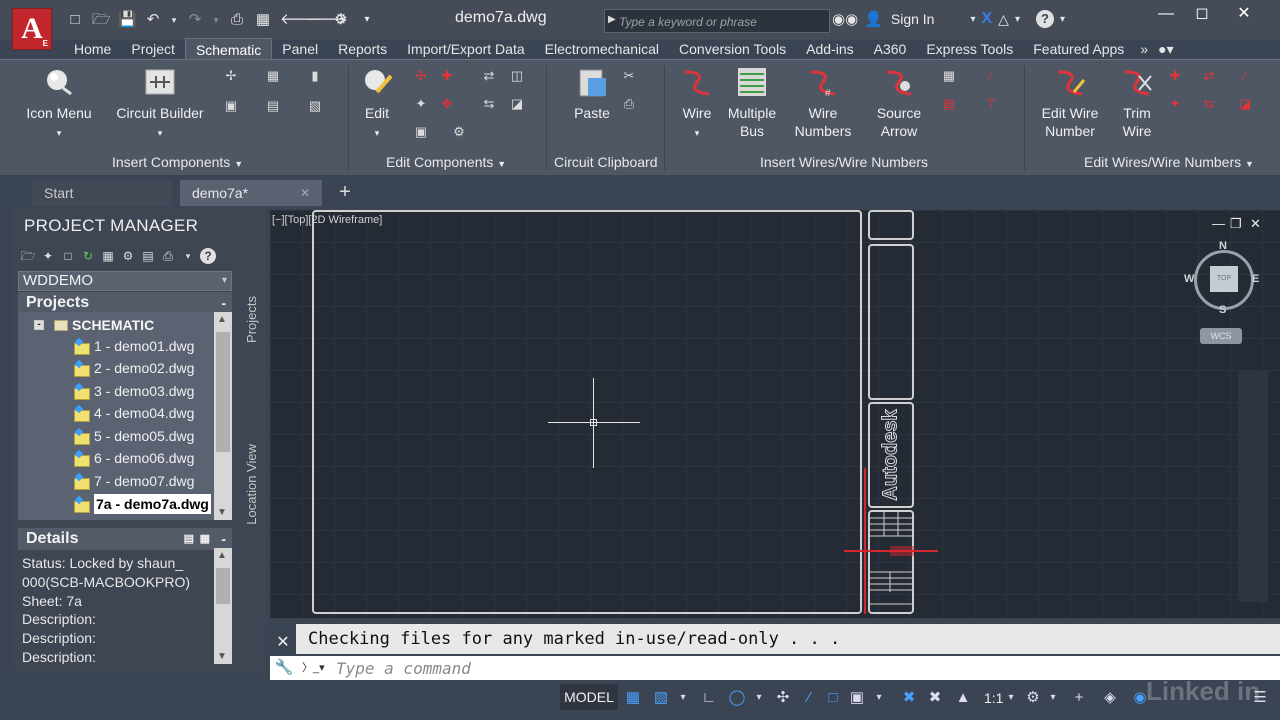  I want to click on object-snap-tracking-icon: ∕, so click(809, 698).